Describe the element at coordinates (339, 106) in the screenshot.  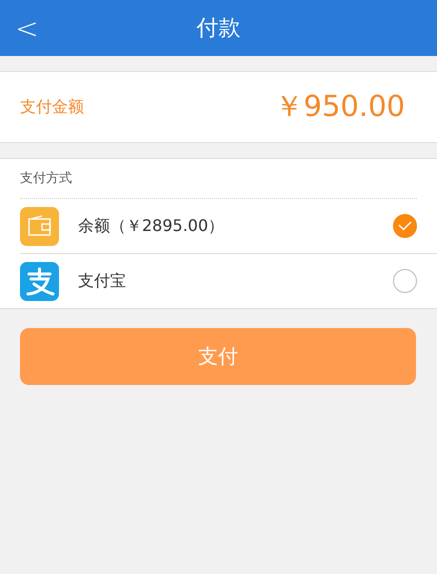
I see `amount-value: ￥950.00` at that location.